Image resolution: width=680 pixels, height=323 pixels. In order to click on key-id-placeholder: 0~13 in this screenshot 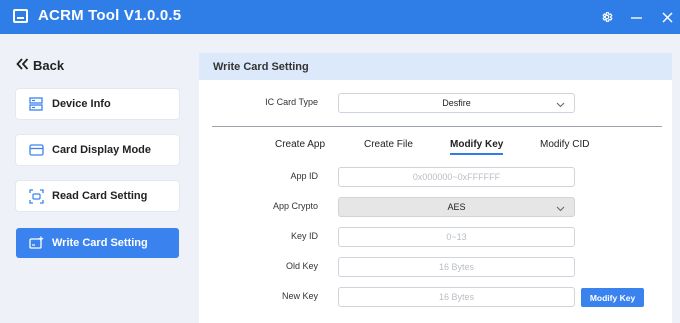, I will do `click(456, 237)`.